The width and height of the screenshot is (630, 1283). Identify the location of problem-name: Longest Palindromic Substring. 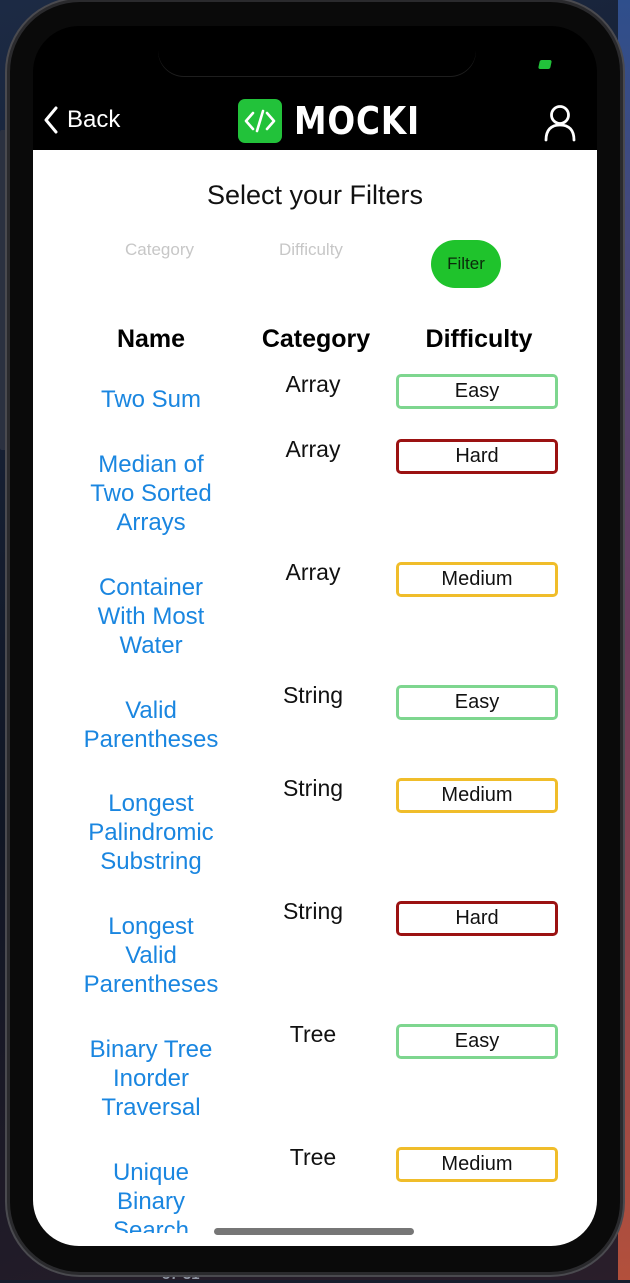
(151, 832).